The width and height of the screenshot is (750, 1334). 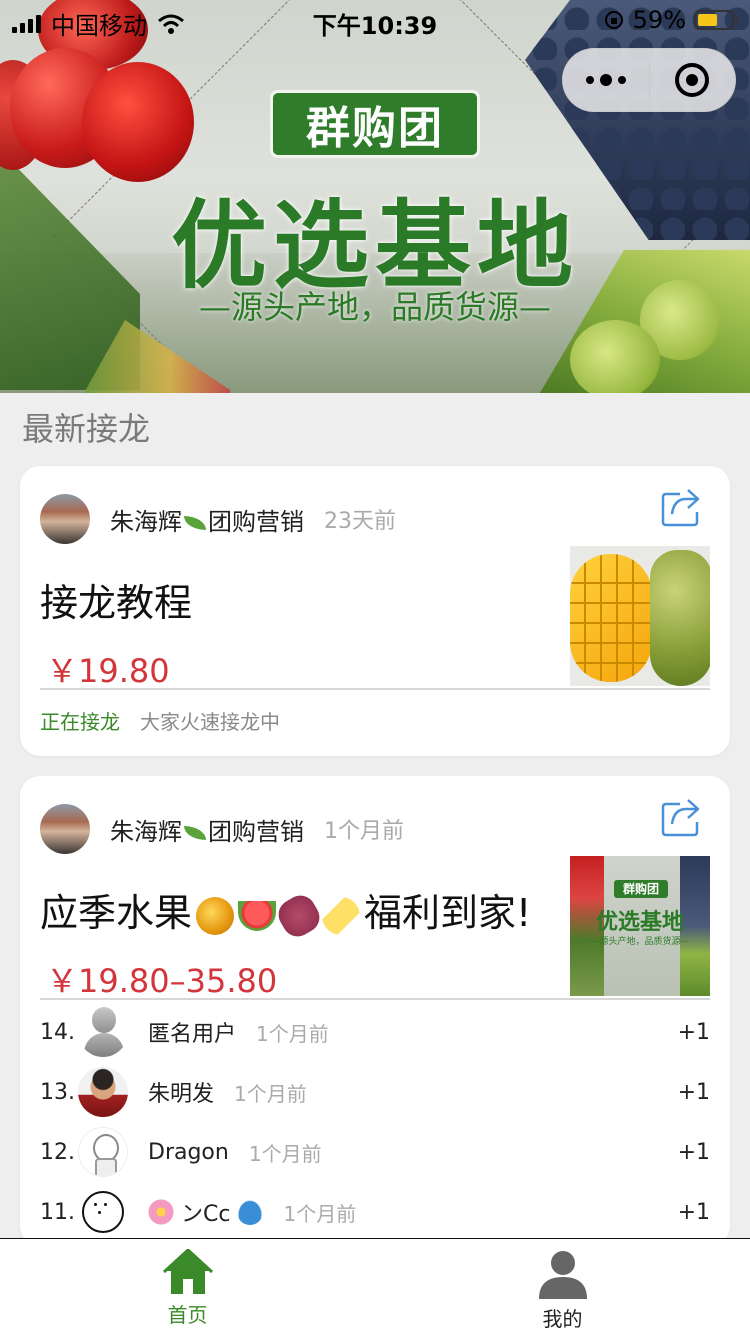 I want to click on flower-emoji-icon, so click(x=161, y=1212).